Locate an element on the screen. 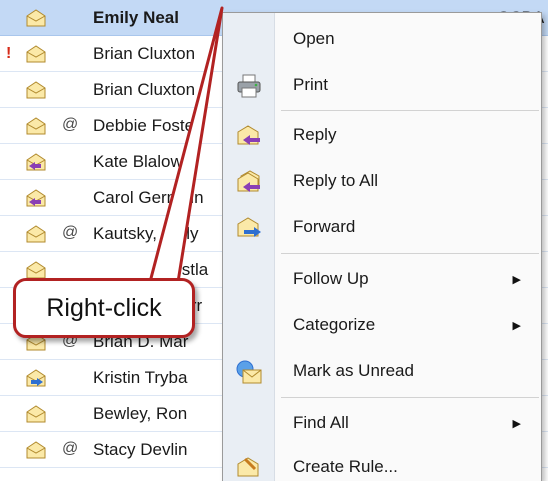 The width and height of the screenshot is (548, 481). menu-item-label: Categorize is located at coordinates (334, 324).